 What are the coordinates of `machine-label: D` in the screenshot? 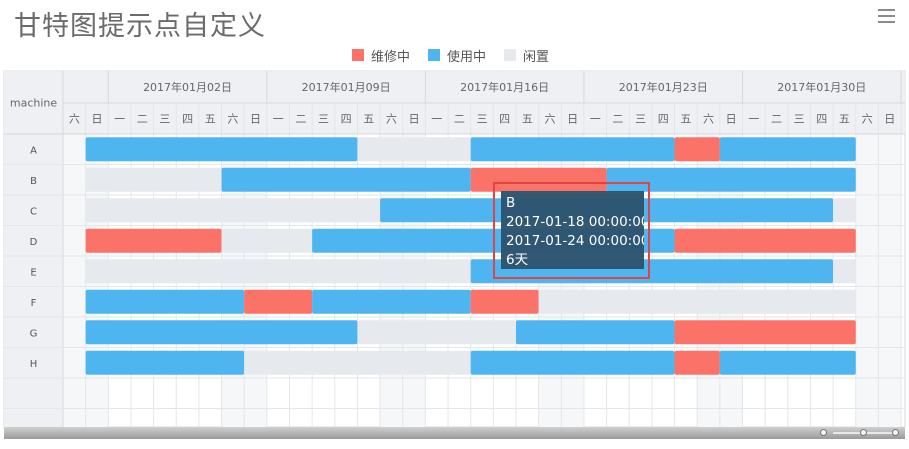 It's located at (34, 242).